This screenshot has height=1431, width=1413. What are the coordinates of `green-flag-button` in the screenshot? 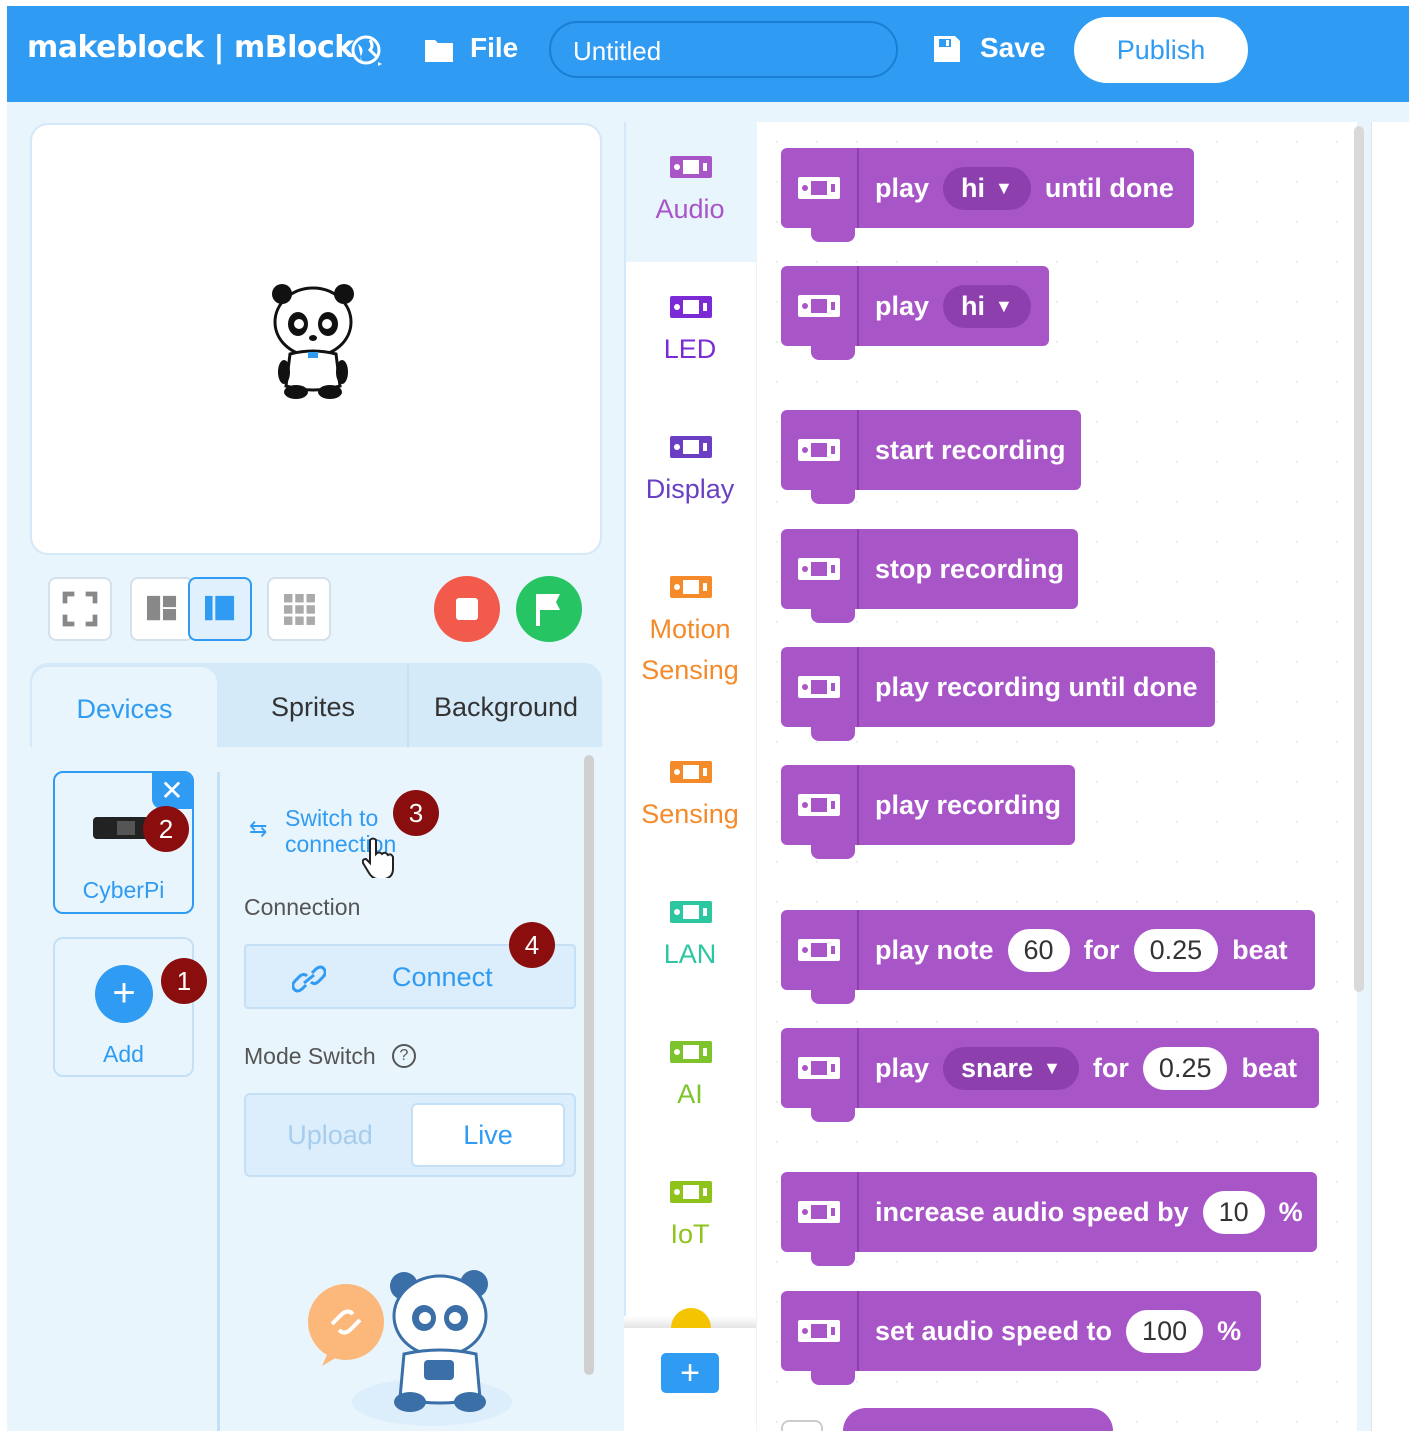 It's located at (549, 609).